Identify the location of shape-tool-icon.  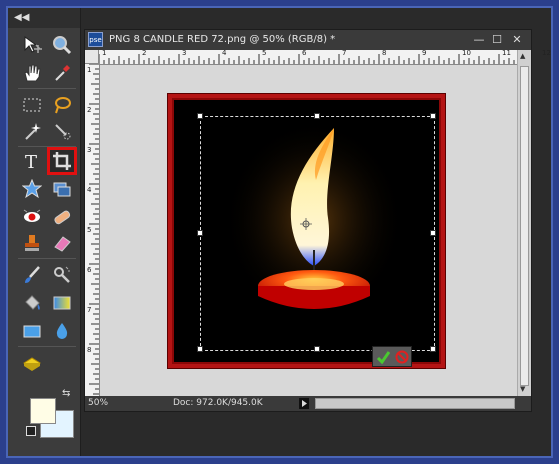
(32, 331).